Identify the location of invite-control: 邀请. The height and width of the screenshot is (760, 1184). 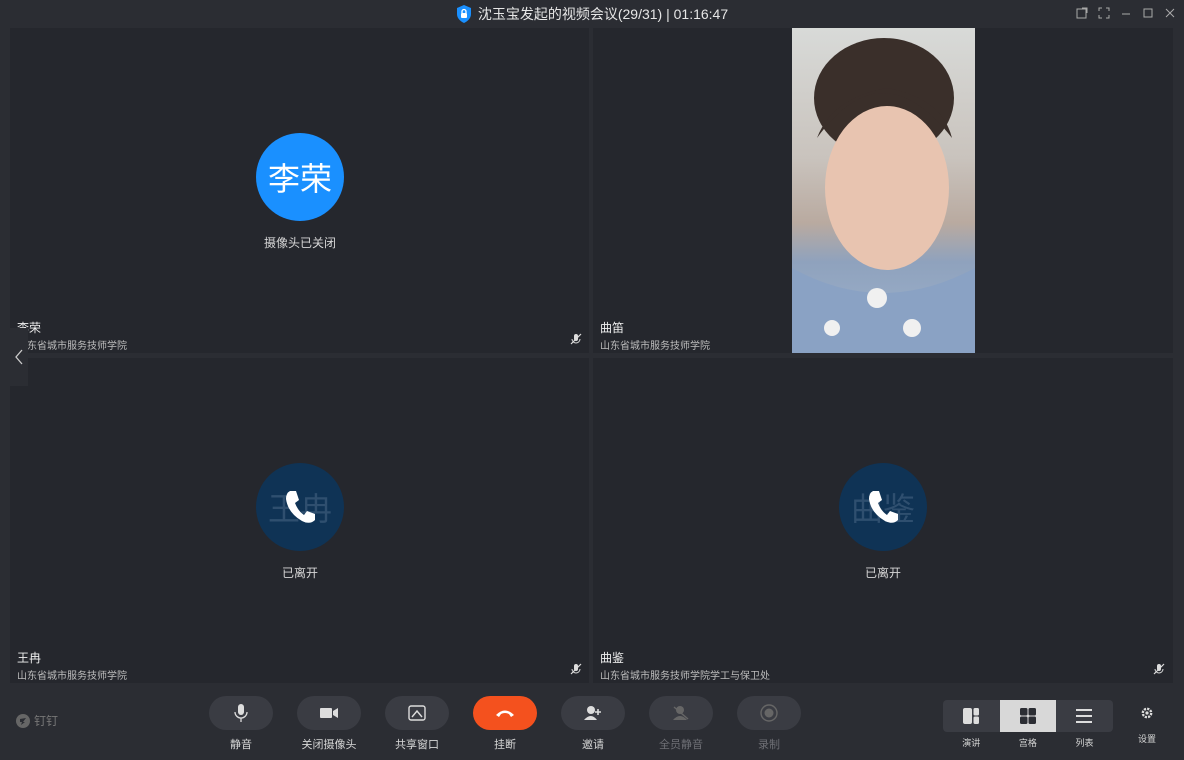
(593, 724).